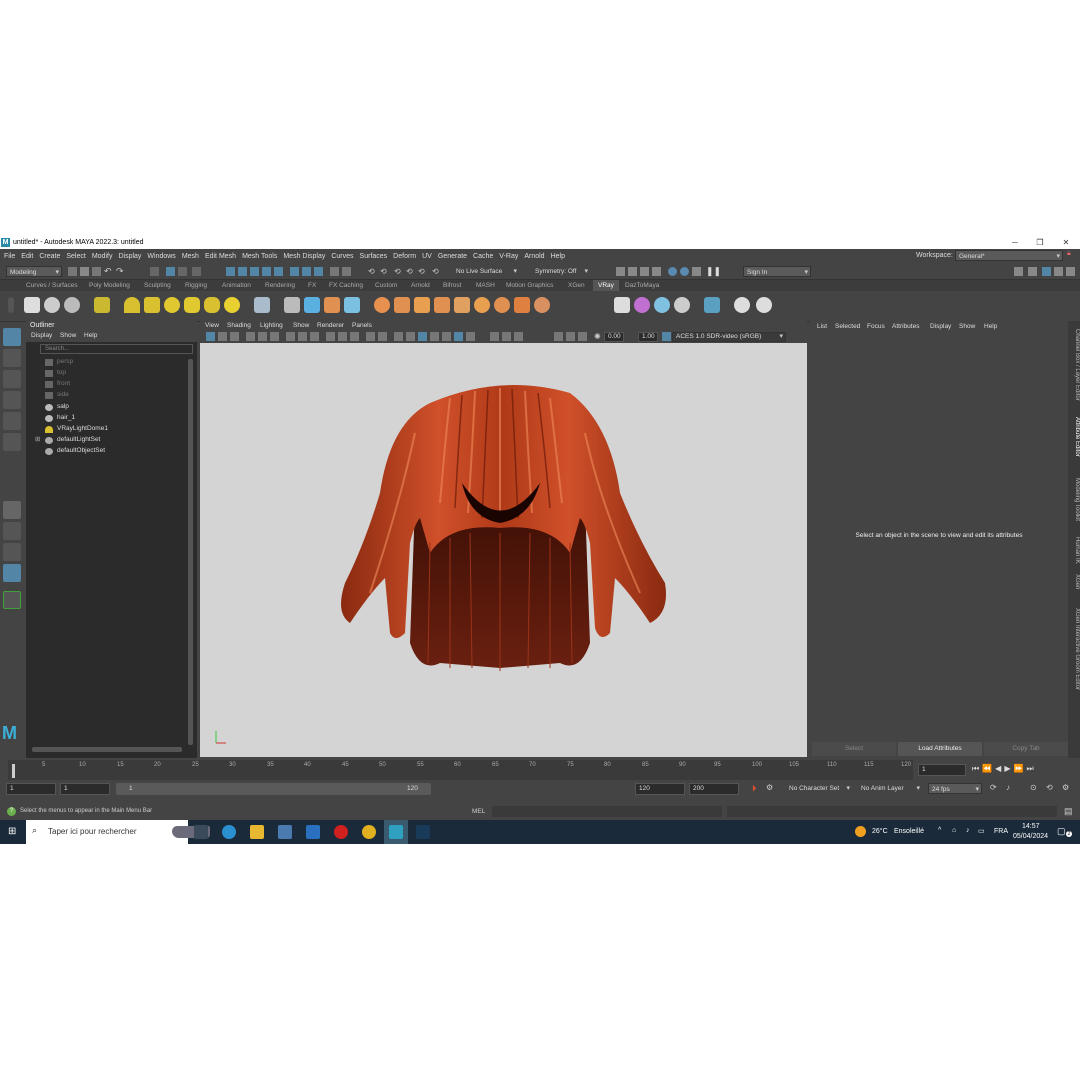 This screenshot has height=1080, width=1080. I want to click on mail-icon, so click(313, 832).